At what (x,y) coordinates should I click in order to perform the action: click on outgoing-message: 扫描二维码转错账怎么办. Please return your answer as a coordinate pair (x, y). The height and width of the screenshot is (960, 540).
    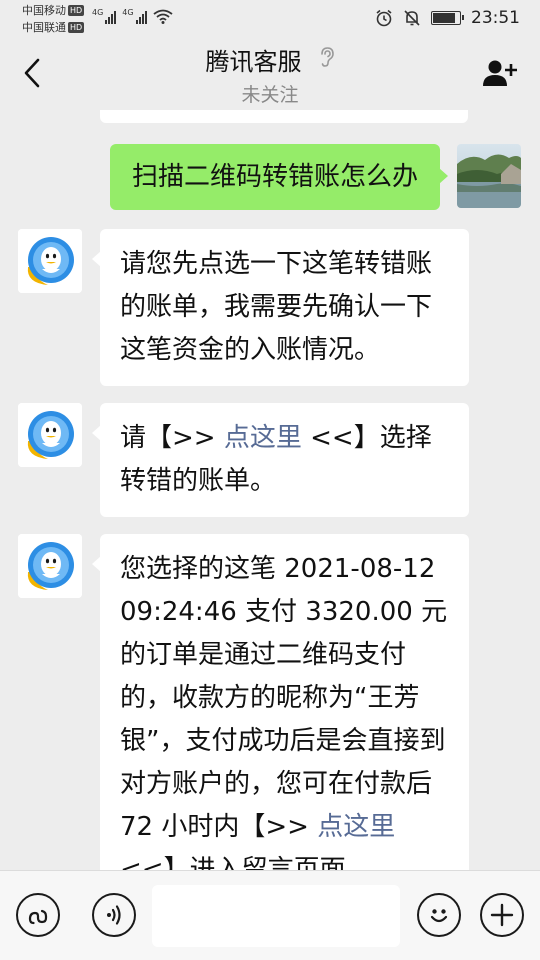
    Looking at the image, I should click on (279, 177).